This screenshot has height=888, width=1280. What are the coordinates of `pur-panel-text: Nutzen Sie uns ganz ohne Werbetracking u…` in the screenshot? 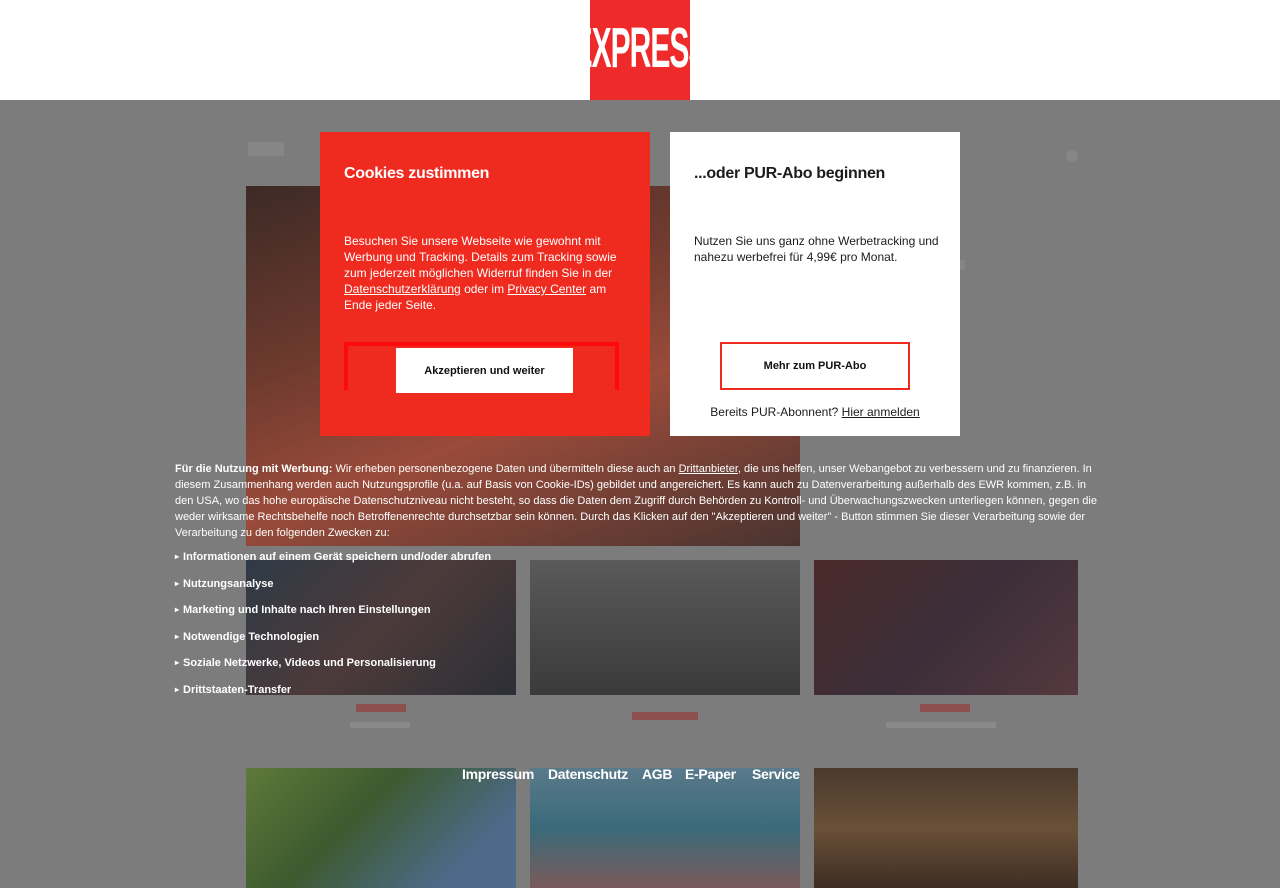 It's located at (816, 249).